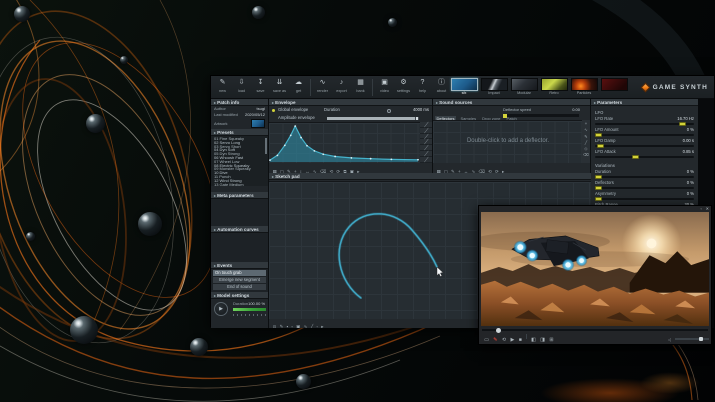 This screenshot has height=402, width=715. I want to click on toolbar-get-button: ☁ get, so click(298, 87).